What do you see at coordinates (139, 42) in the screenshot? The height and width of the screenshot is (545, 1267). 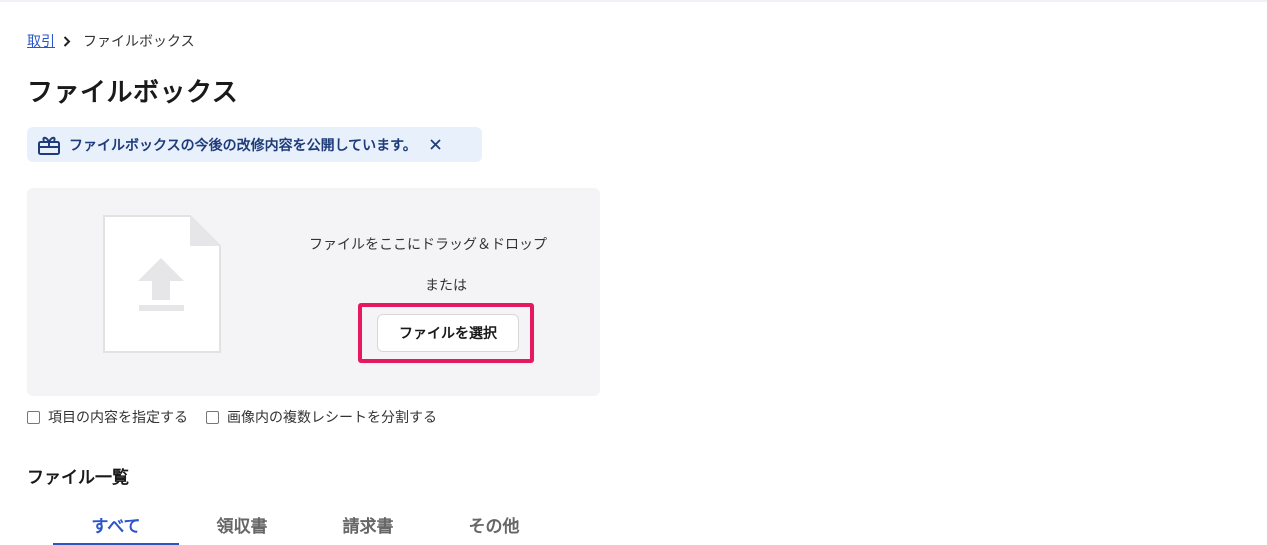 I see `breadcrumb-current: ファイルボックス` at bounding box center [139, 42].